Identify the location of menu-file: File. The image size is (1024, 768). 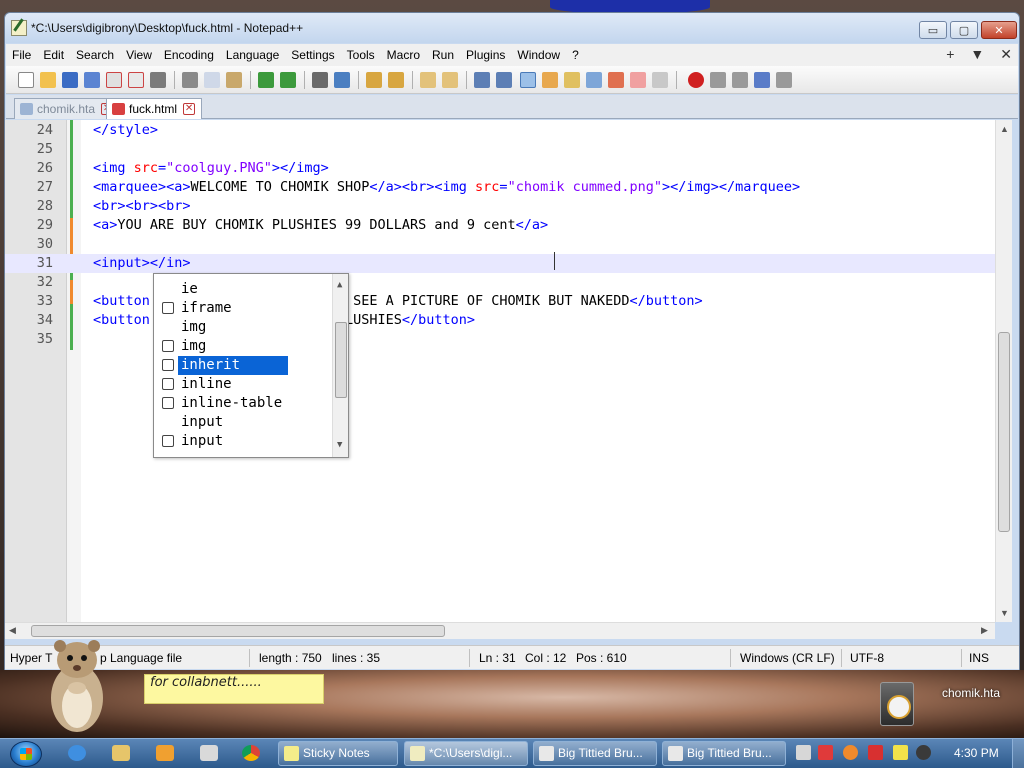
(21, 55).